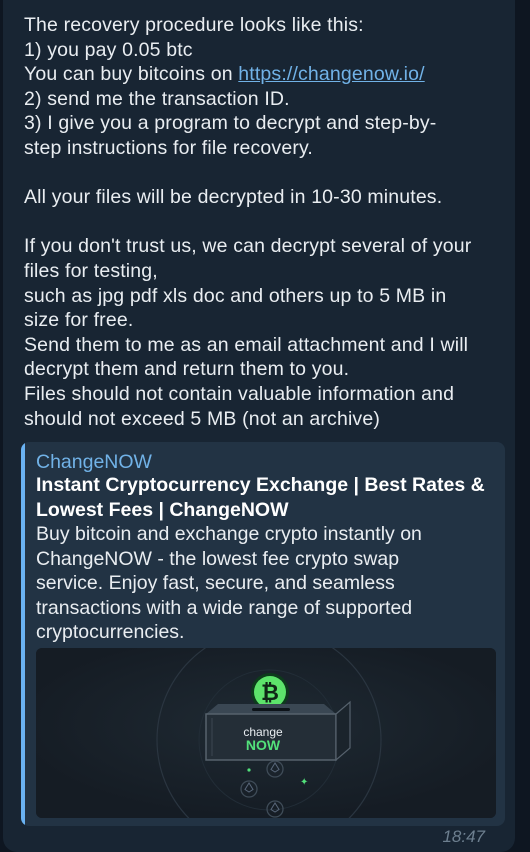 The height and width of the screenshot is (852, 530). Describe the element at coordinates (278, 731) in the screenshot. I see `changenow-box-icon: change NOW` at that location.